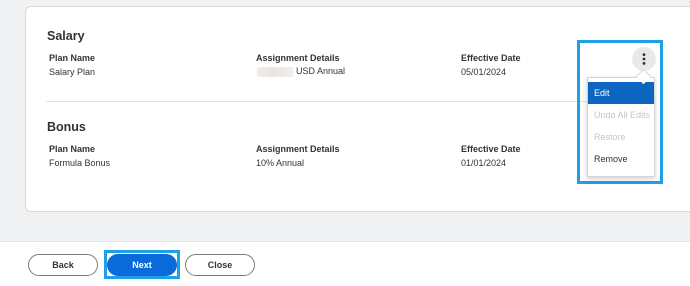 The image size is (690, 286). I want to click on bonus-assignment-details: 10% Annual, so click(280, 163).